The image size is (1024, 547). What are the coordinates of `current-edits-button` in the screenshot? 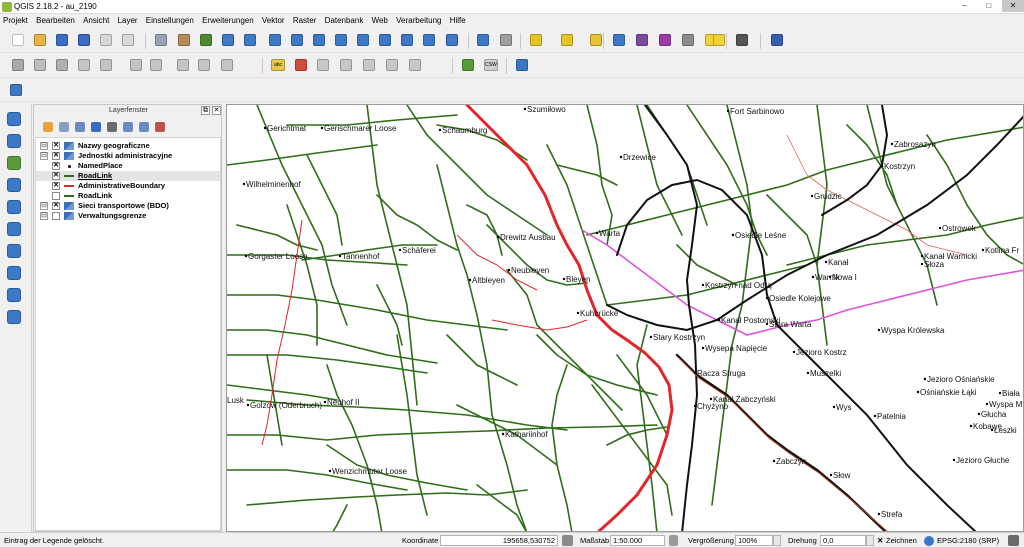 It's located at (18, 65).